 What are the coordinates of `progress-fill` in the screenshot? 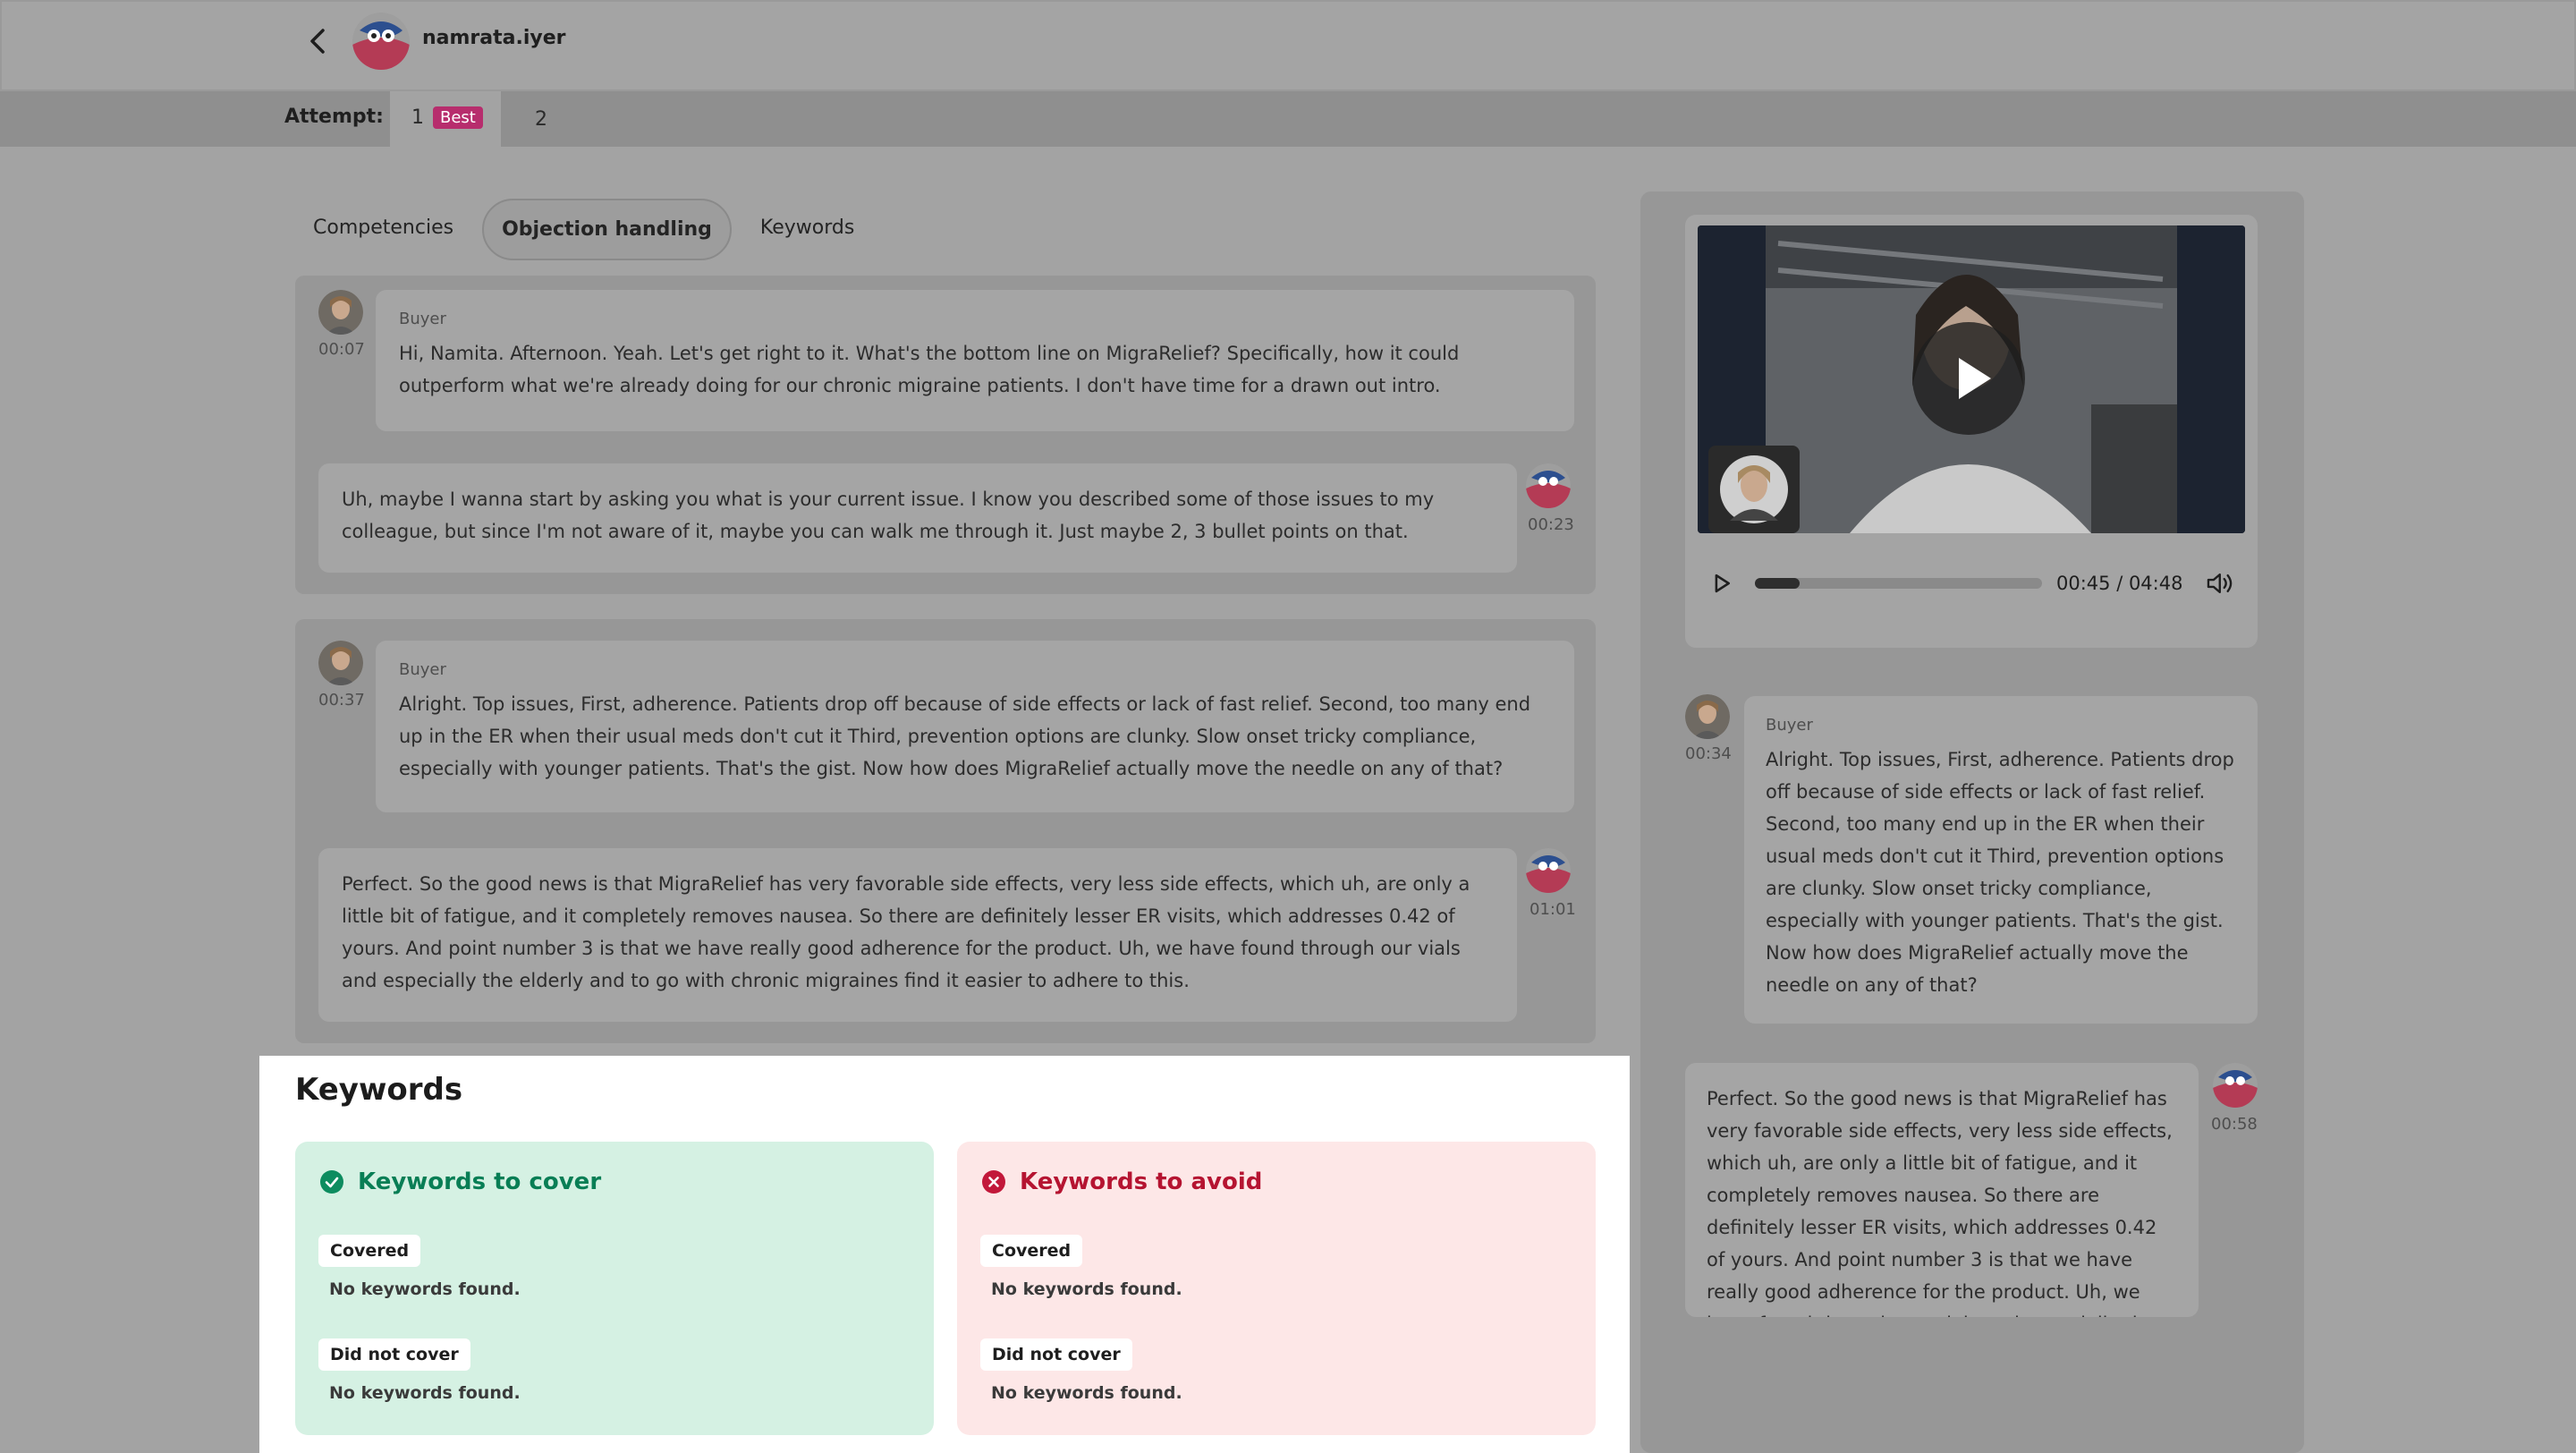 It's located at (1777, 583).